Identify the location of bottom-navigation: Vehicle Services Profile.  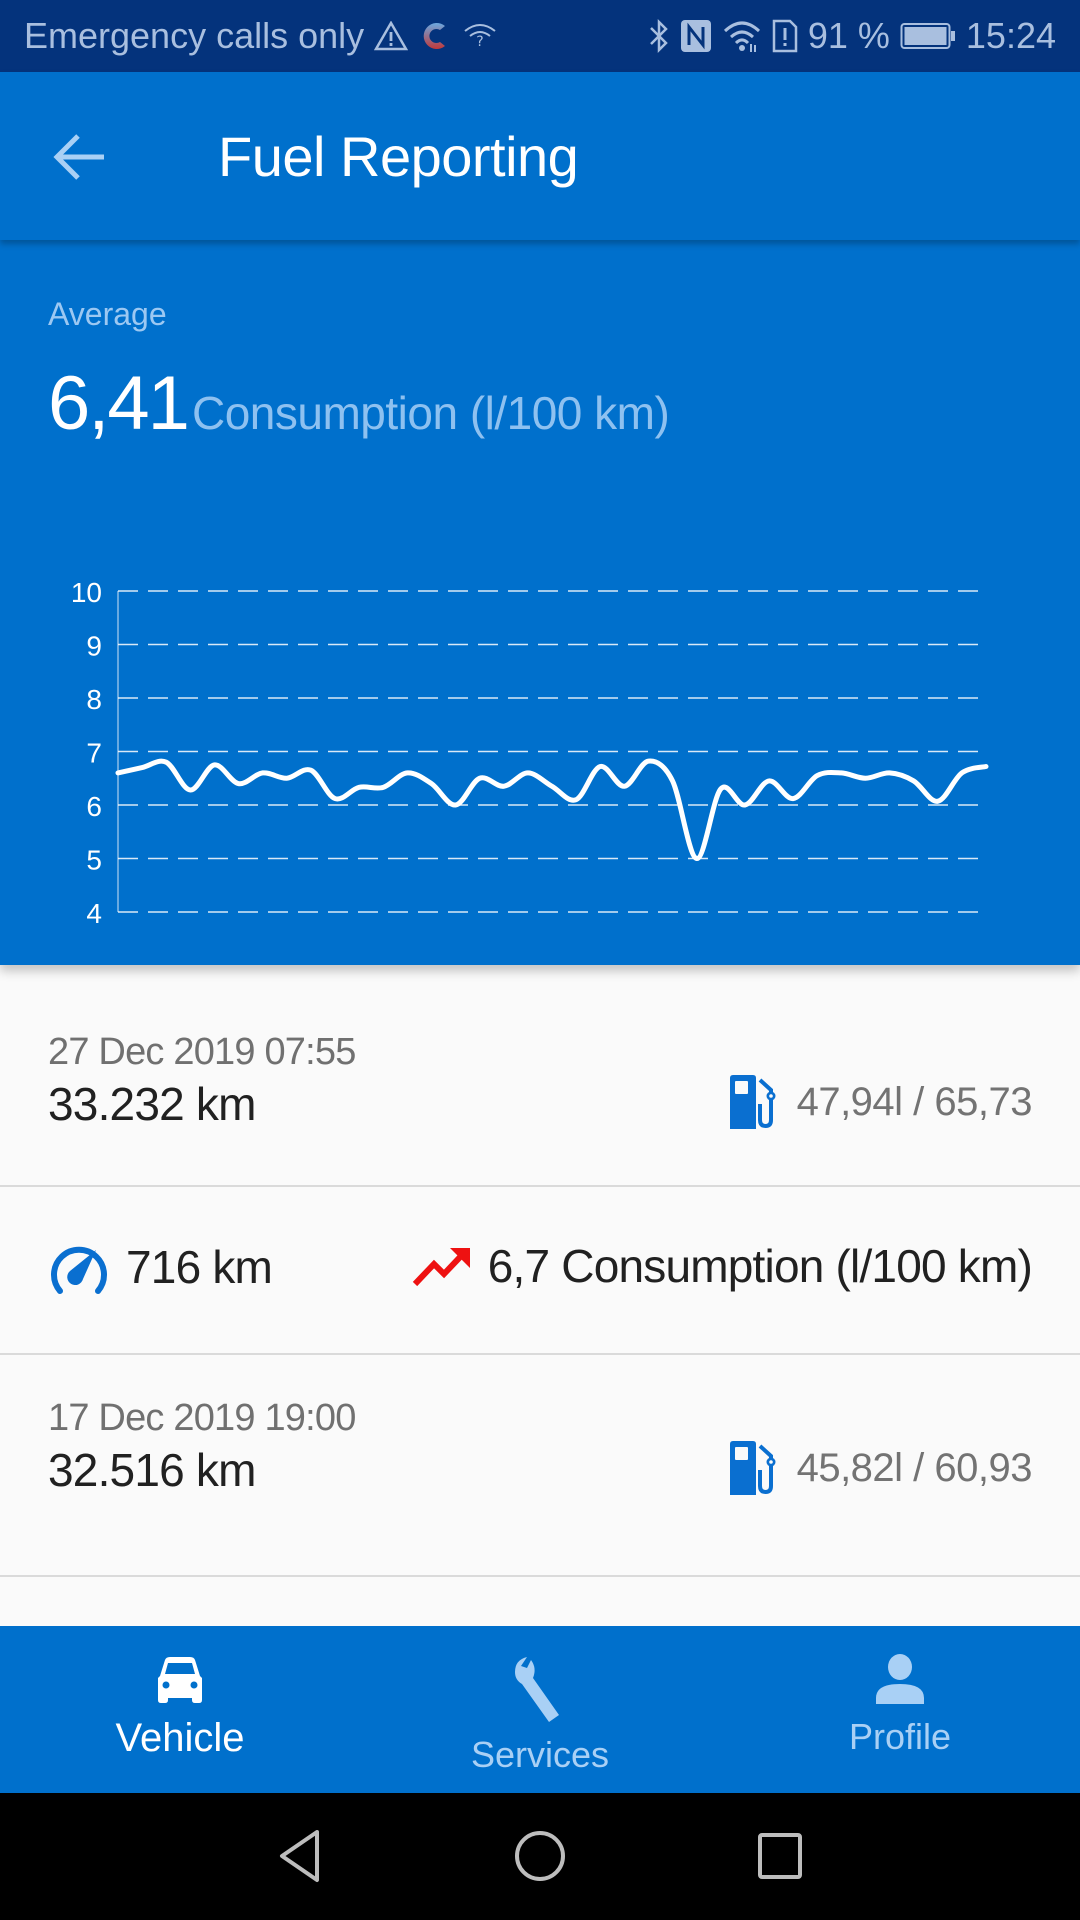
(540, 1709).